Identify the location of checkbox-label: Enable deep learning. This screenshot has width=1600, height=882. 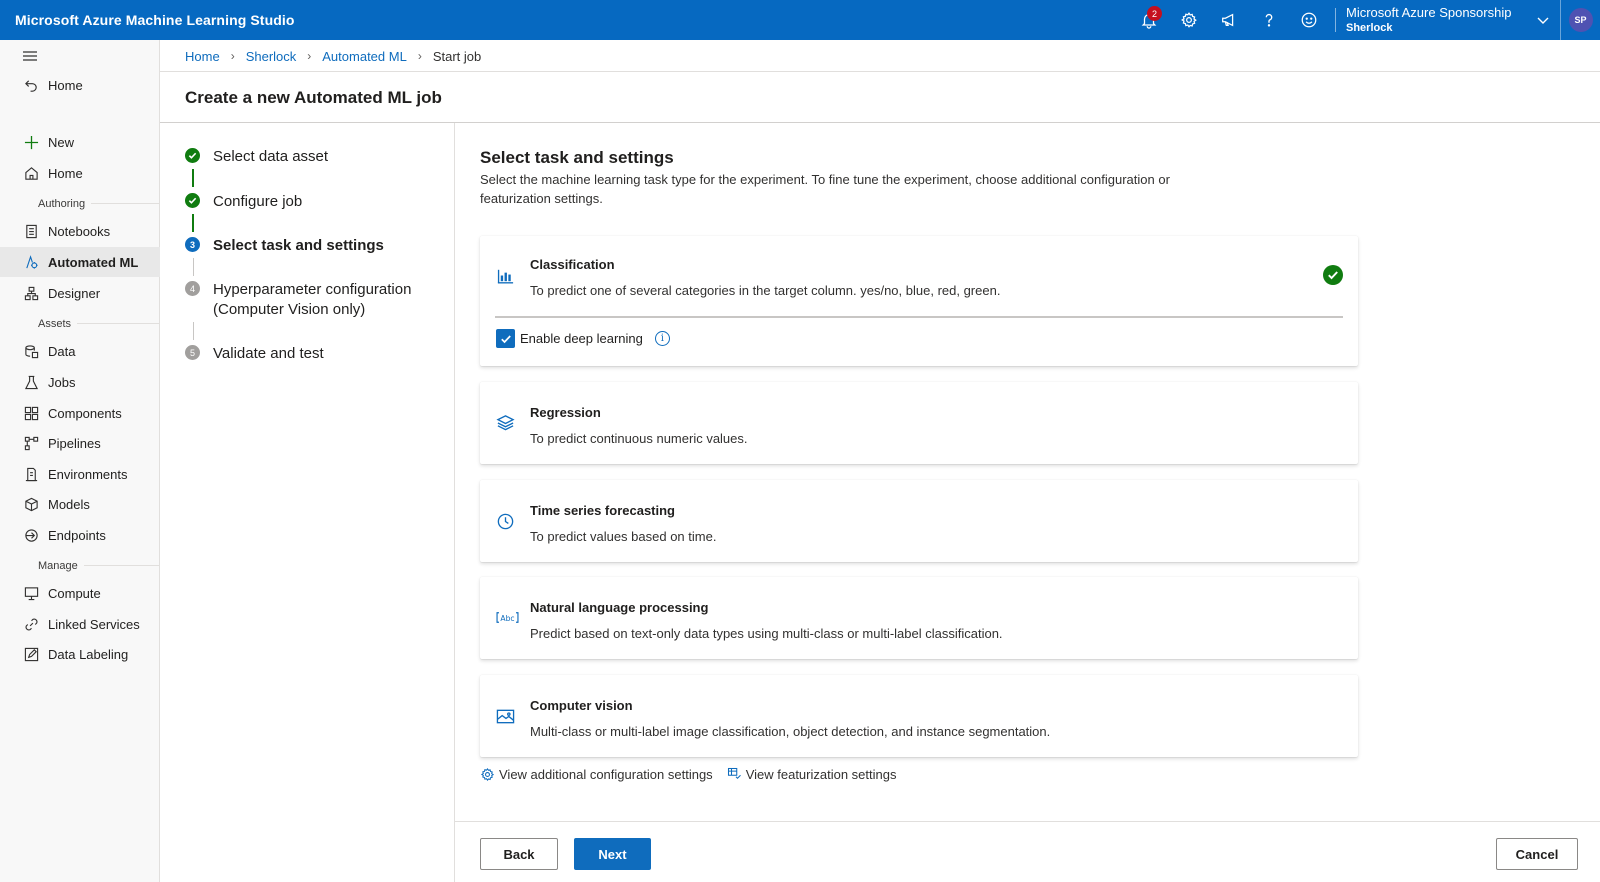
(581, 338).